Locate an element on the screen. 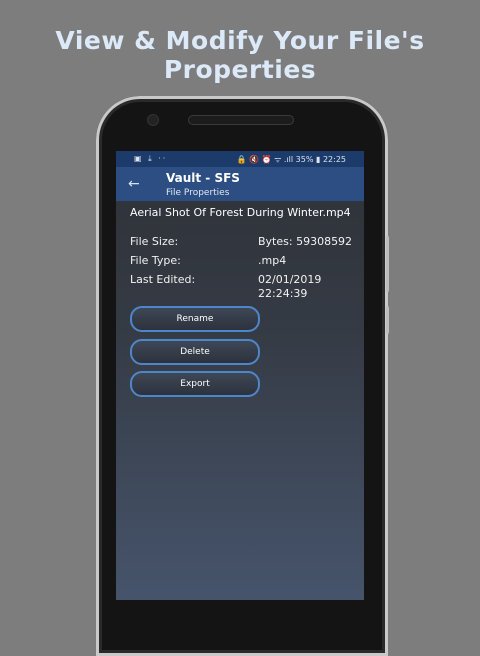 Image resolution: width=480 pixels, height=656 pixels. promo-headline-line1: View & Modify Your File's is located at coordinates (240, 40).